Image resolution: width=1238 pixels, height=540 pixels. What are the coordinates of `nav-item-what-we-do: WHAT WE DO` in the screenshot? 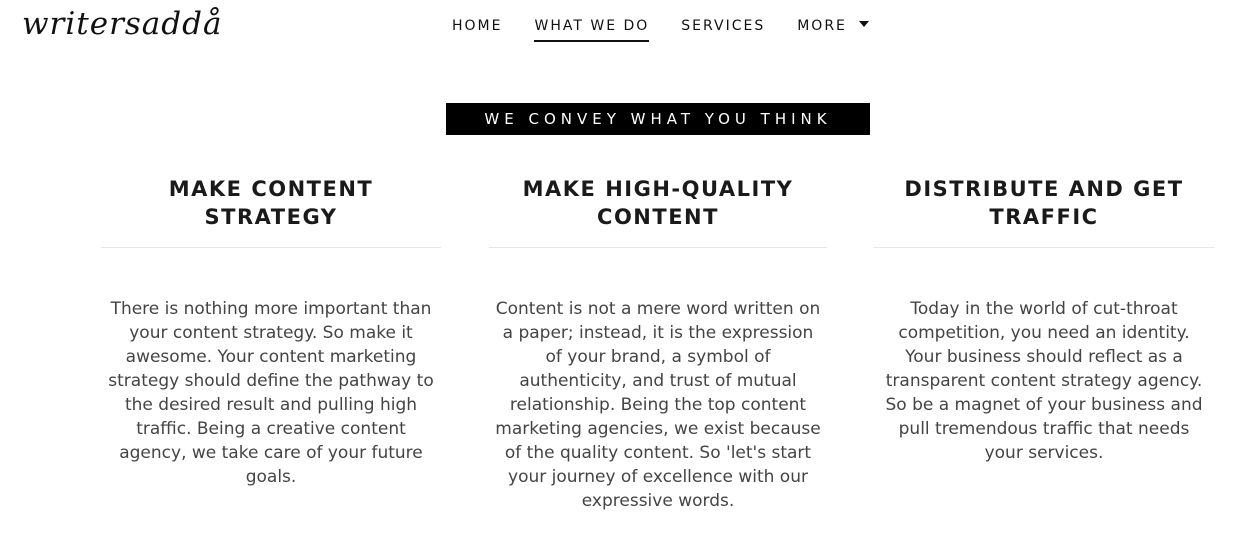 It's located at (592, 30).